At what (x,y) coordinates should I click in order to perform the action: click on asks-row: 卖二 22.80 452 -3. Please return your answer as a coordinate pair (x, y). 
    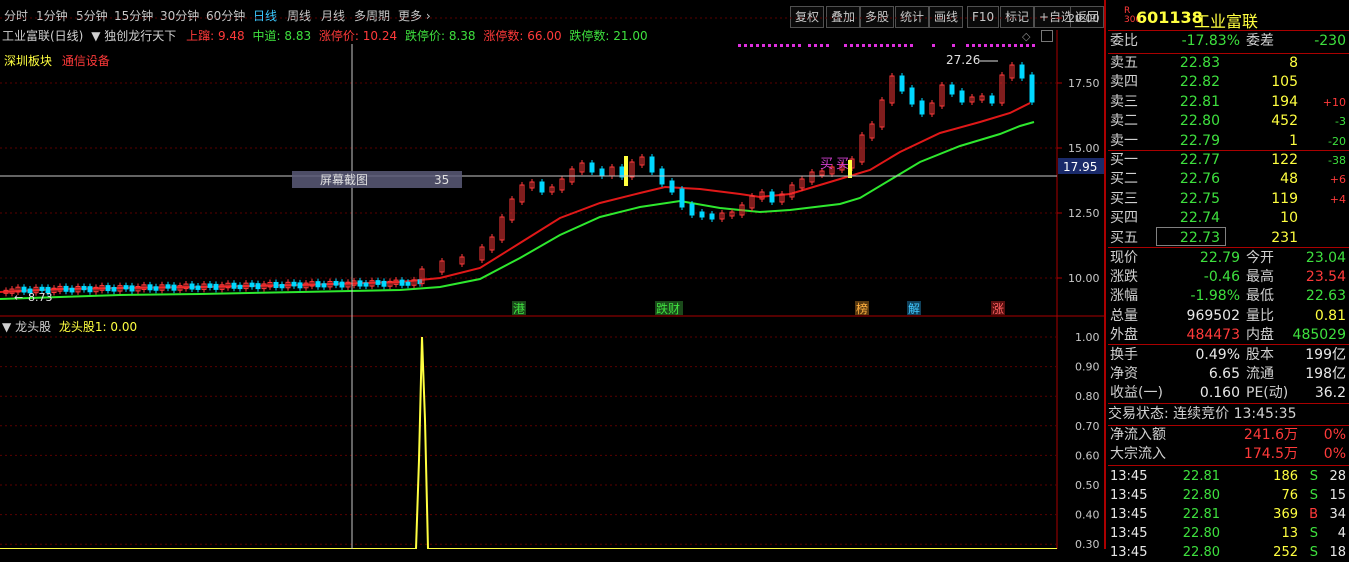
    Looking at the image, I should click on (1228, 121).